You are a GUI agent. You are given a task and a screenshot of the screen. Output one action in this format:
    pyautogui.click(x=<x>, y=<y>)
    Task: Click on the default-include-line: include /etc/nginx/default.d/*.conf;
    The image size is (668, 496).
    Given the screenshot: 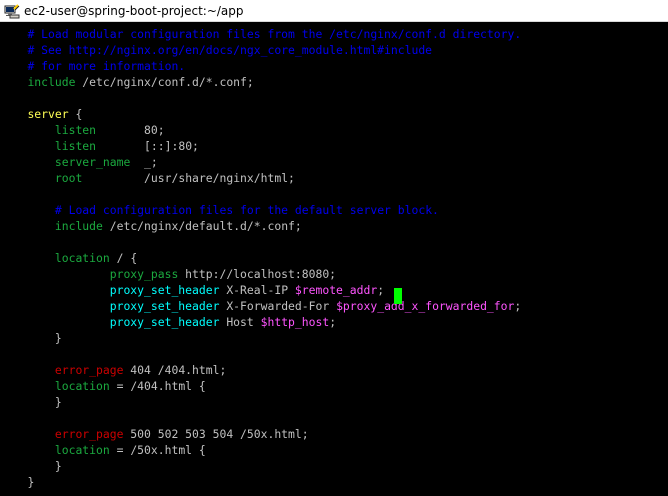 What is the action you would take?
    pyautogui.click(x=151, y=226)
    